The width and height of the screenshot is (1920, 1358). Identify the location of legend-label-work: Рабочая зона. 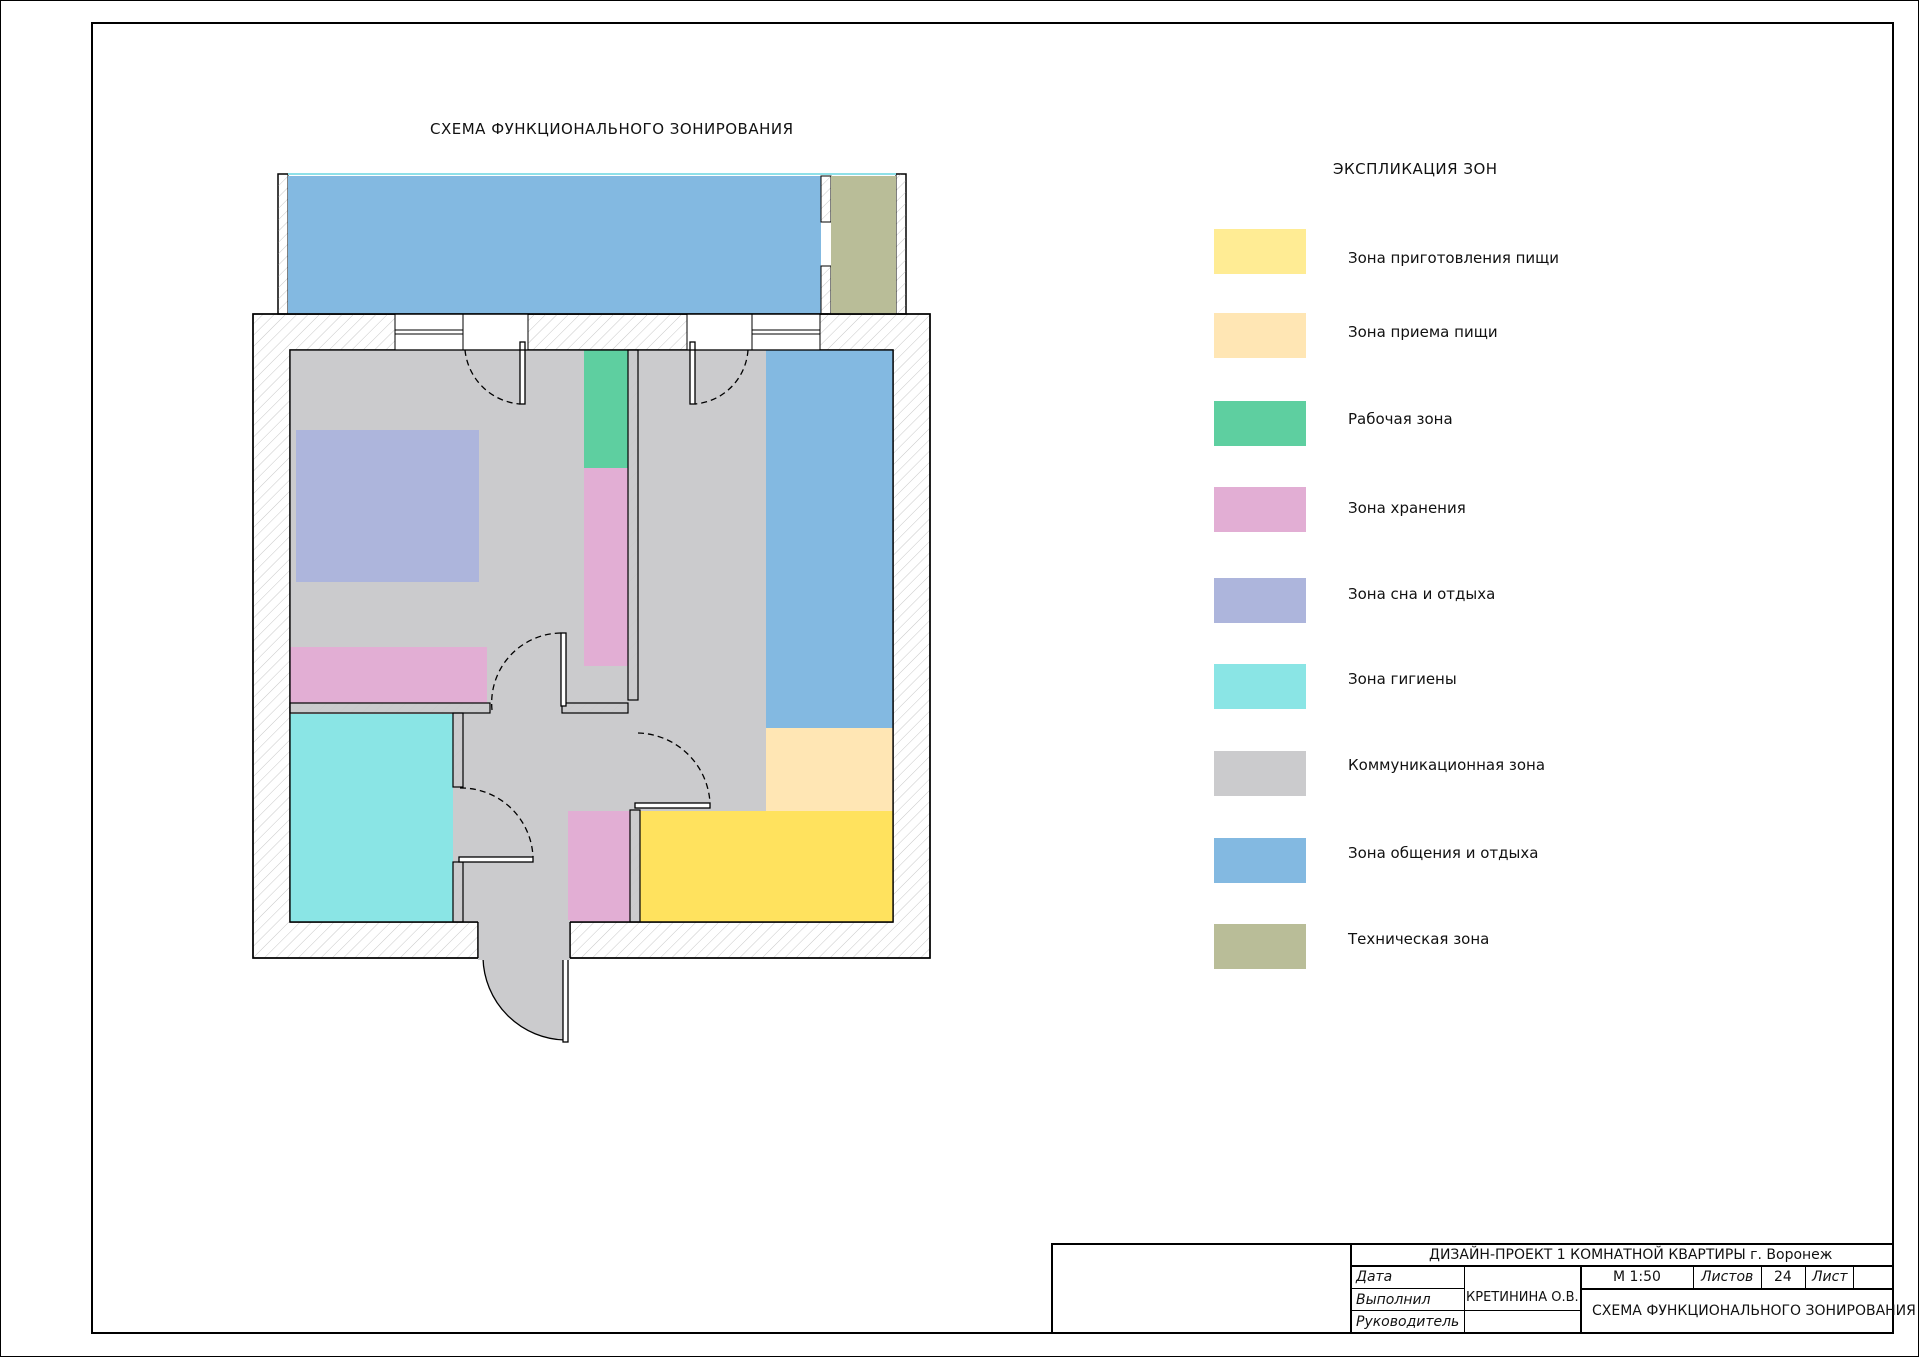
(1400, 419).